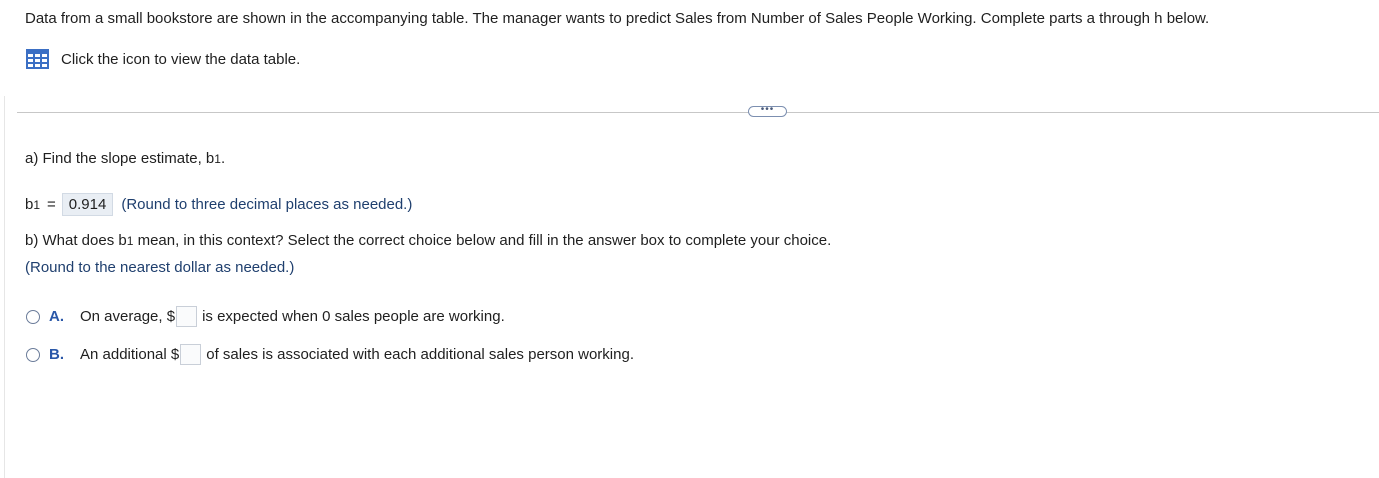  I want to click on expand-more-button: •••, so click(767, 110).